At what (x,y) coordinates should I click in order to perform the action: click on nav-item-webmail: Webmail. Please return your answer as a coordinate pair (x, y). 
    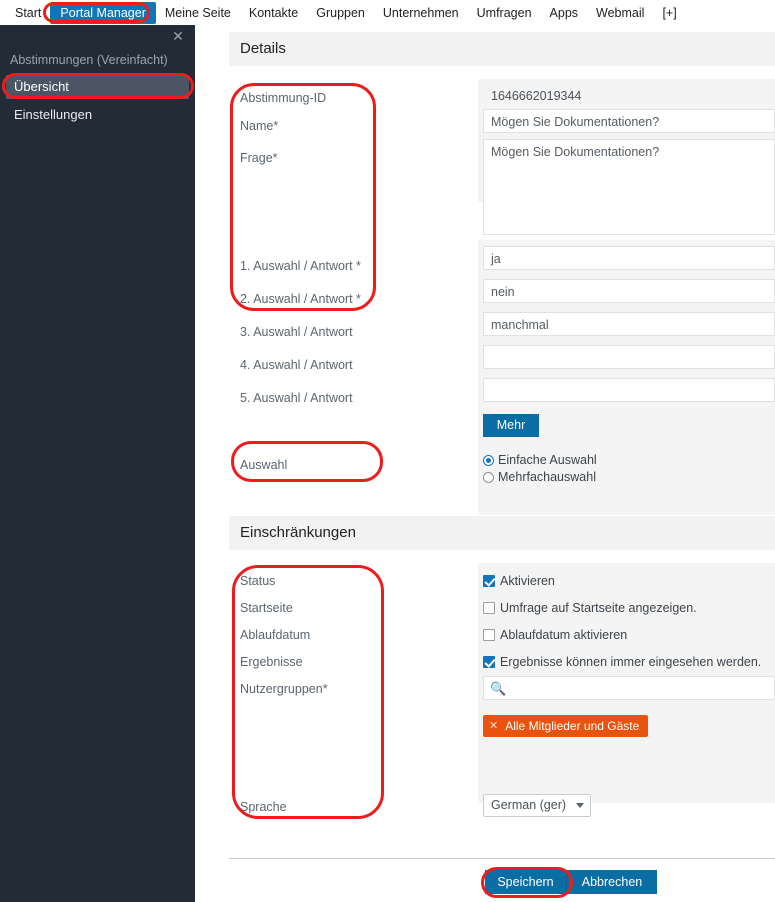
    Looking at the image, I should click on (620, 13).